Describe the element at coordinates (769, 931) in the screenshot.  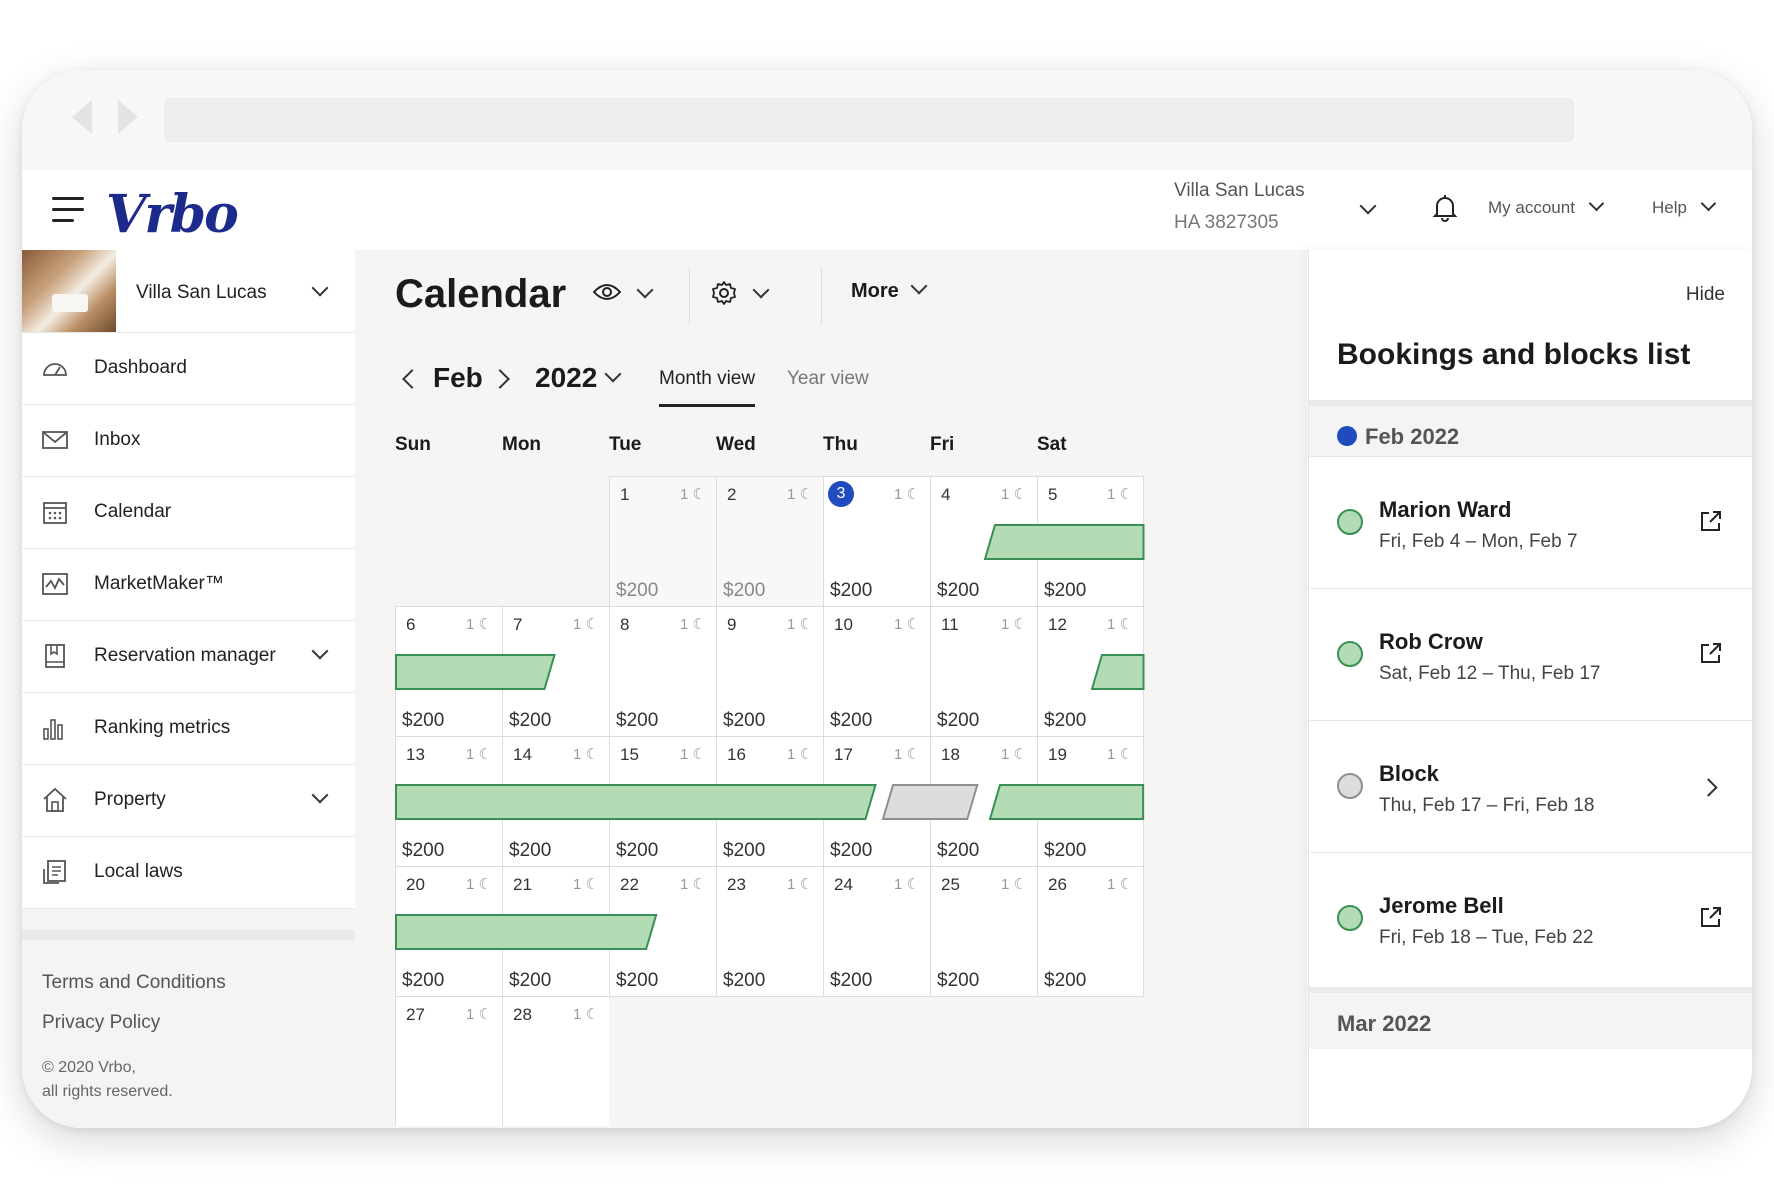
I see `calendar-day-cell: 23 1 ☾ $200` at that location.